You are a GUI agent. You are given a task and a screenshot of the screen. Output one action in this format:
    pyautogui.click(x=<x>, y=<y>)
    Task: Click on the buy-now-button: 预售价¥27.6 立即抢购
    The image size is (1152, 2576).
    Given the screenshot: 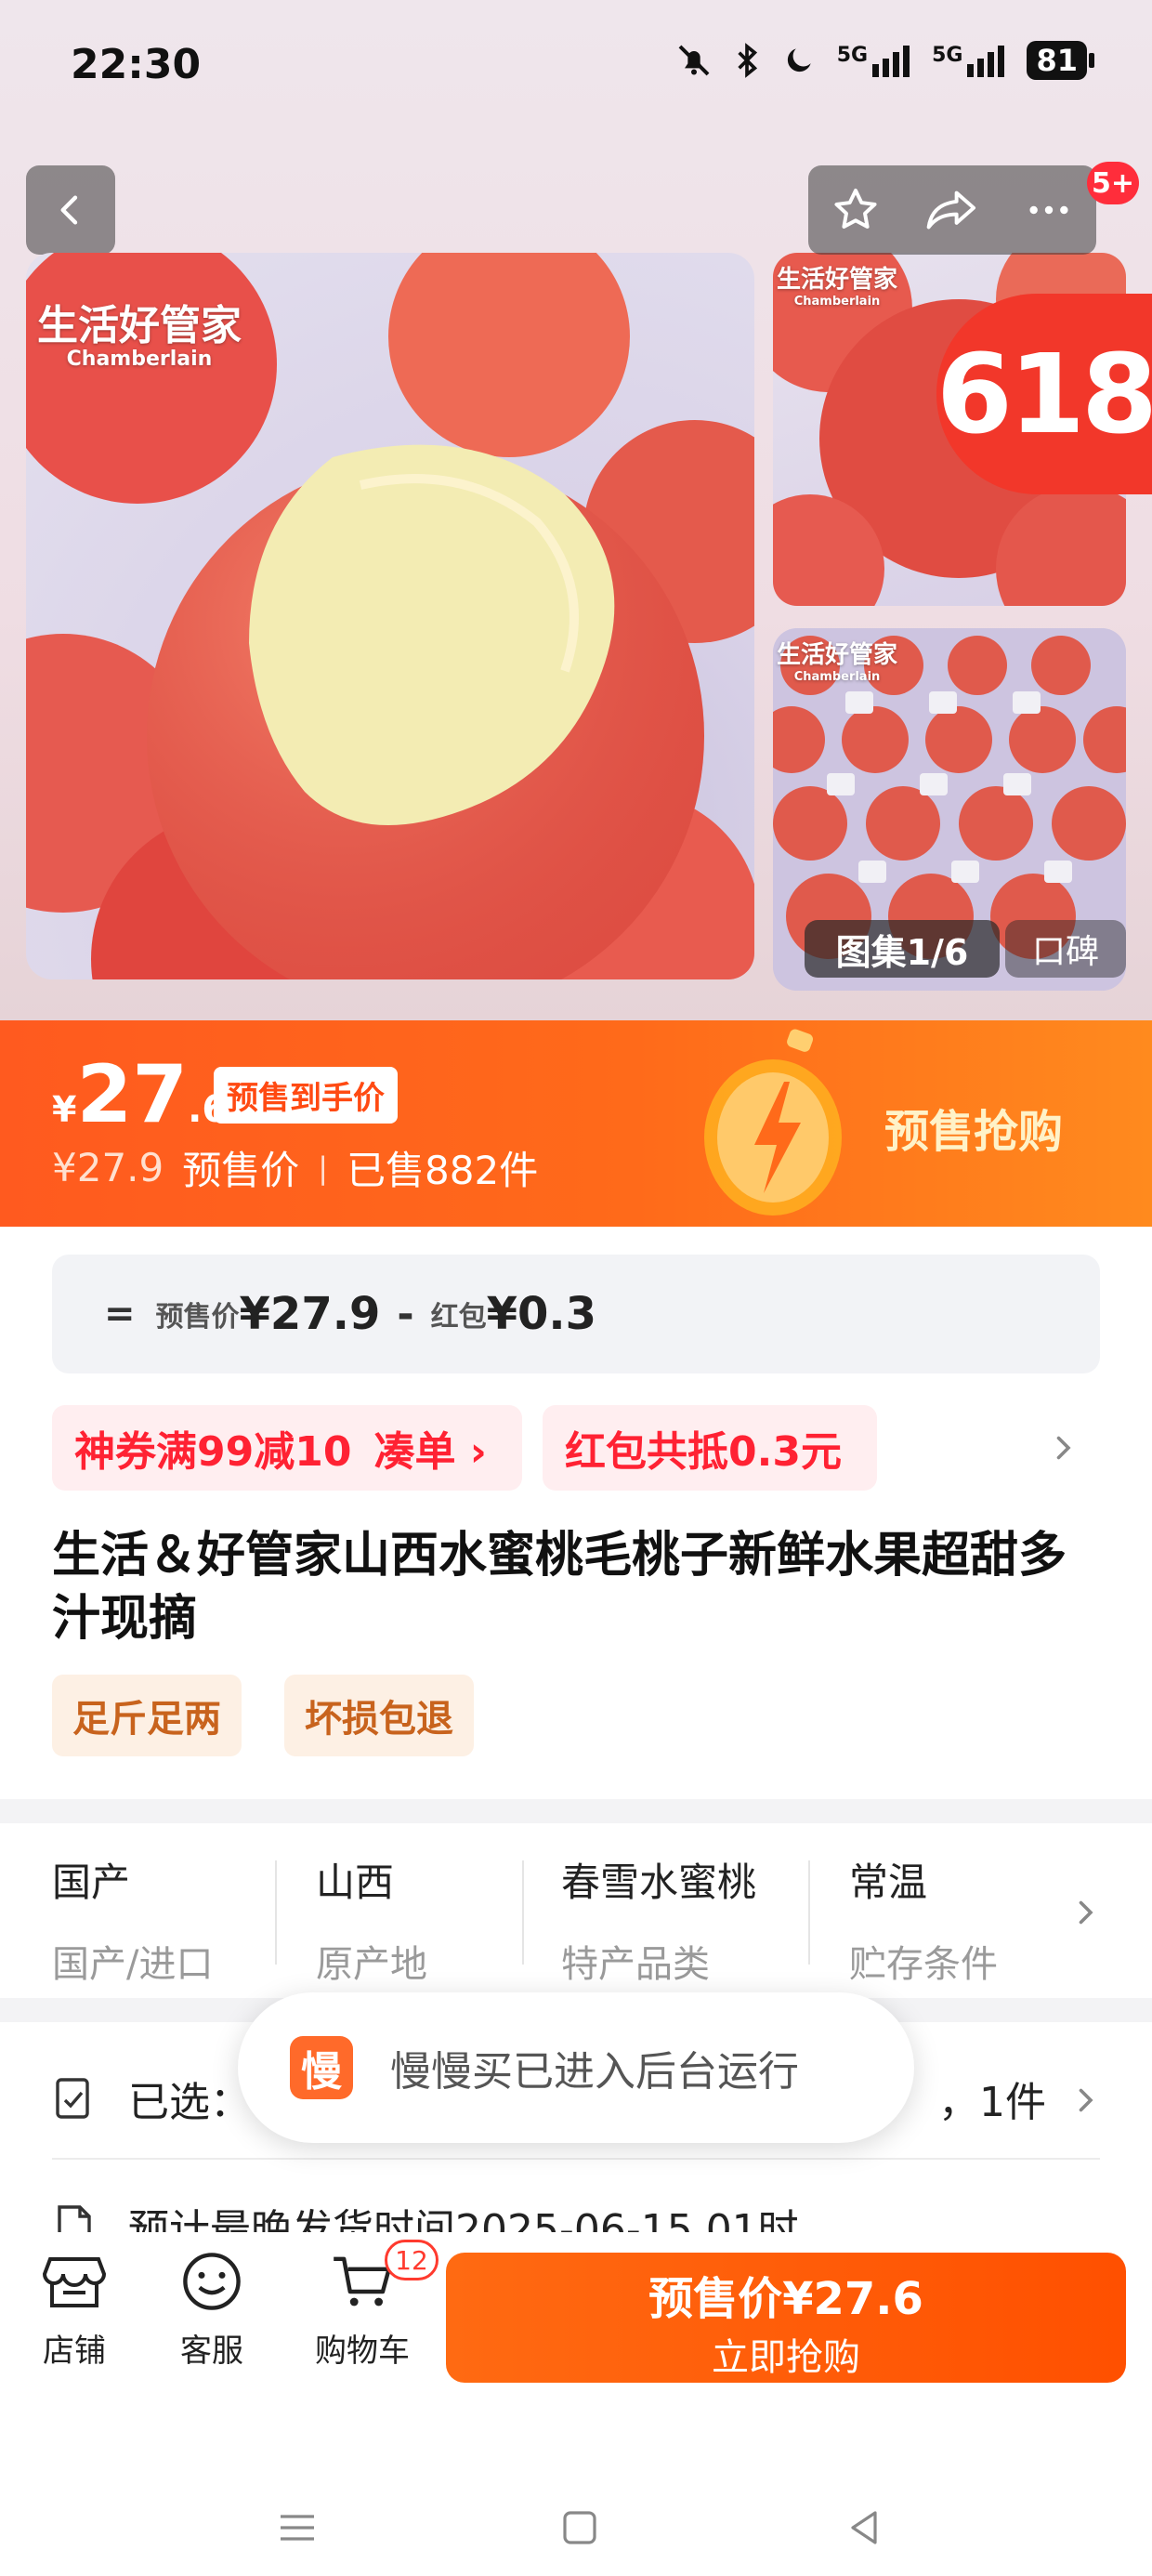 What is the action you would take?
    pyautogui.click(x=786, y=2318)
    